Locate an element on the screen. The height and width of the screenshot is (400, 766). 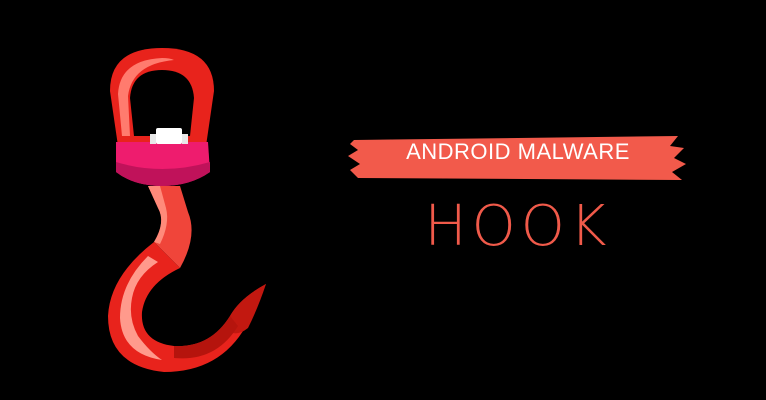
page-title: HOOK is located at coordinates (518, 226).